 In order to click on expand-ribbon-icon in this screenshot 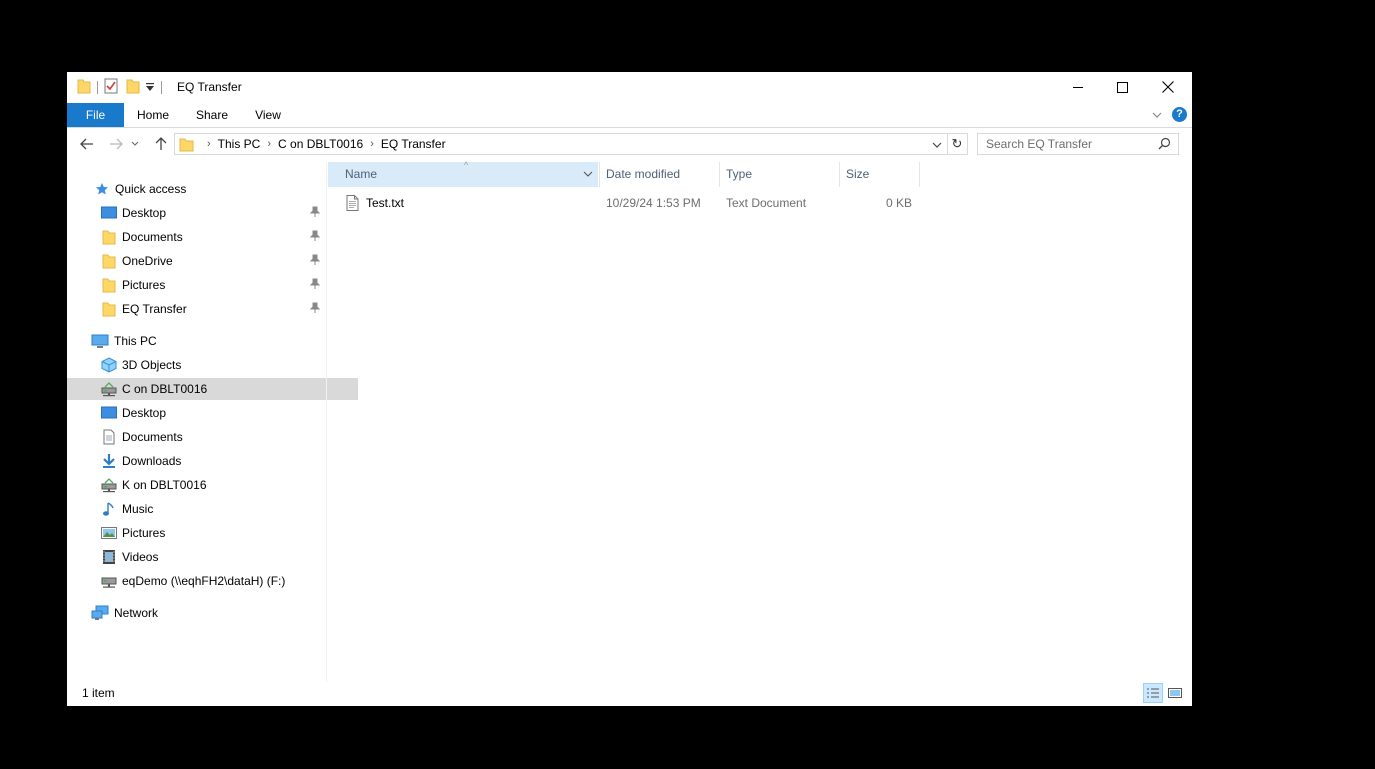, I will do `click(1157, 115)`.